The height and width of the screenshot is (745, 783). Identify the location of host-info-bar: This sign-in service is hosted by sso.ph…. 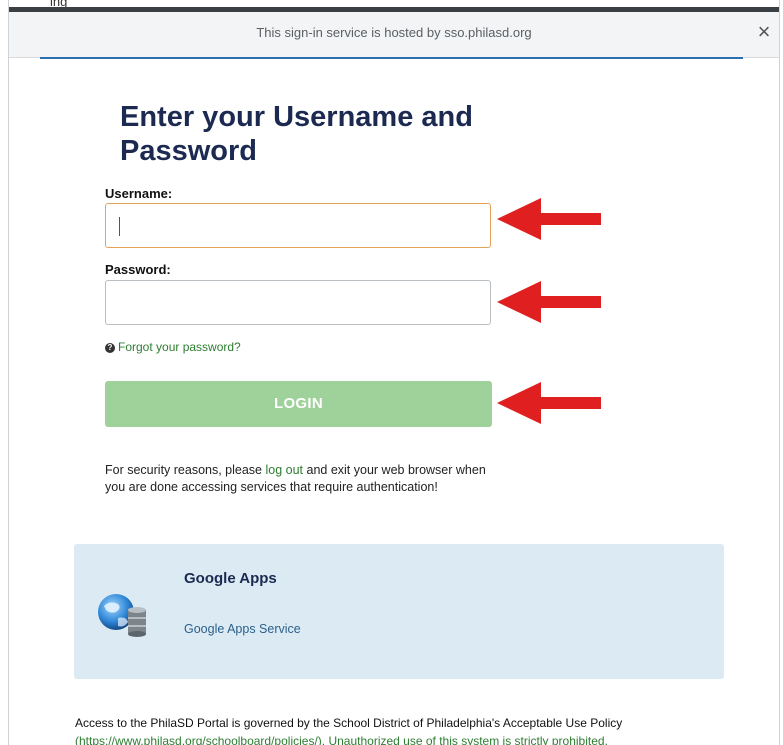
(394, 35).